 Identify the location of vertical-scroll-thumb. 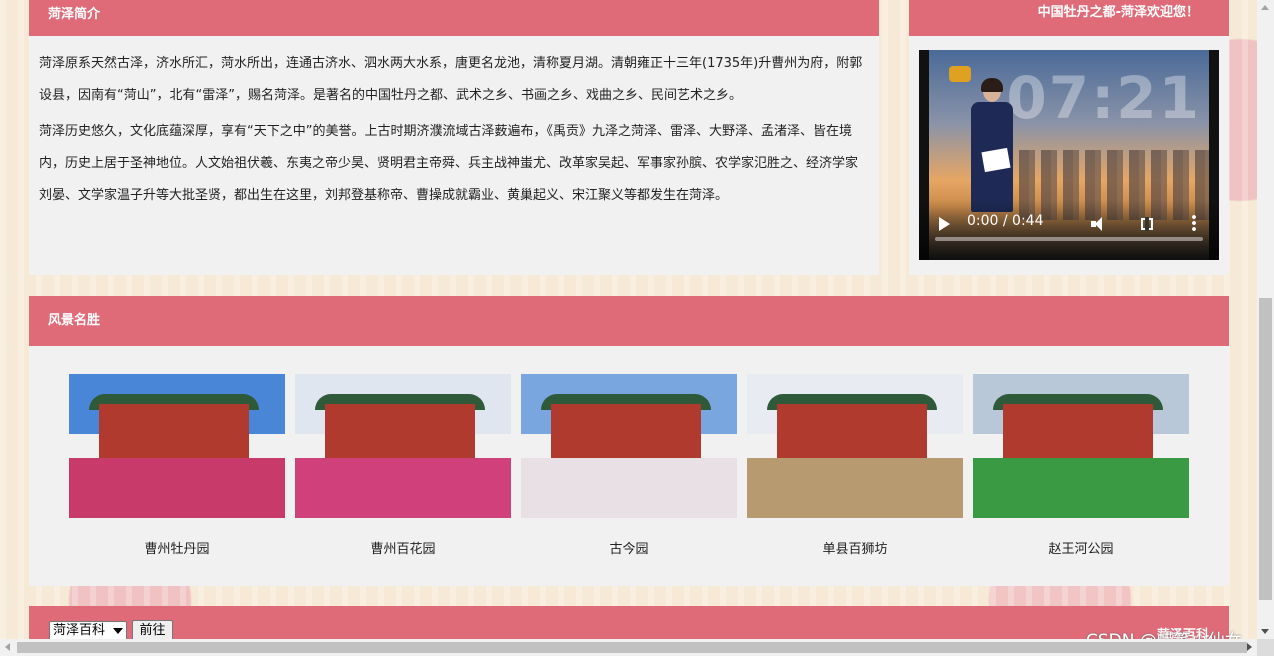
(1265, 449).